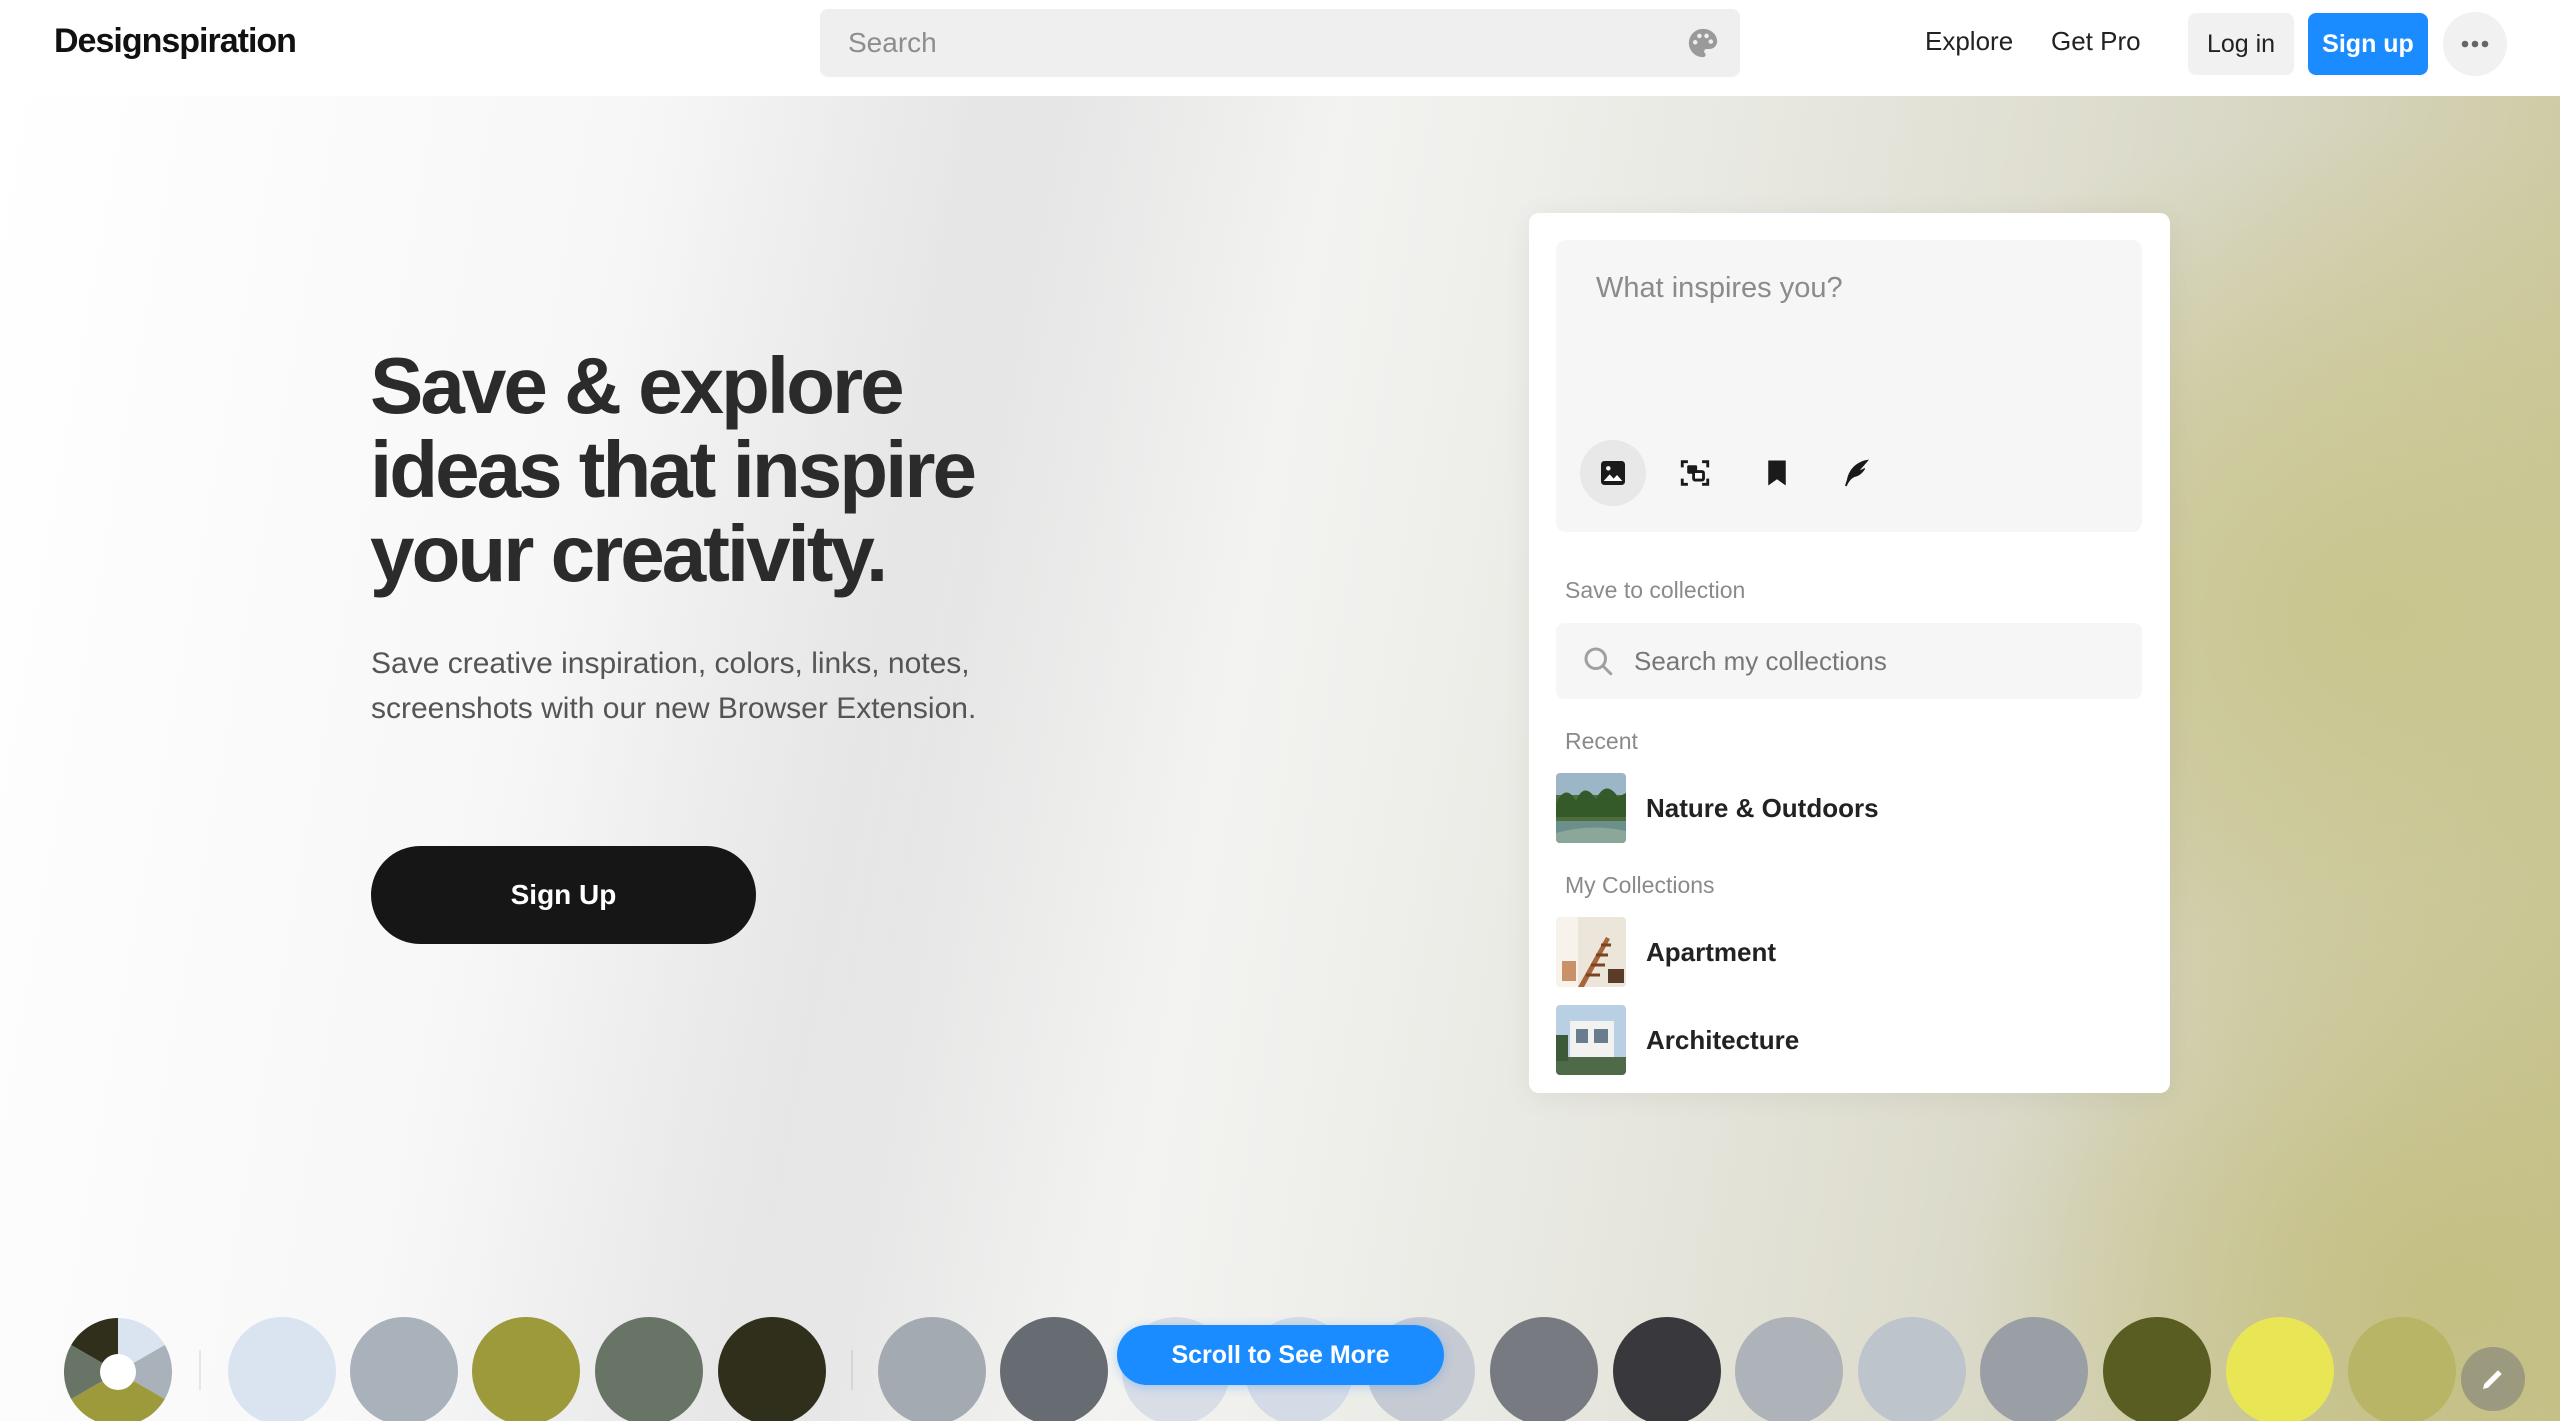 The image size is (2560, 1421). I want to click on collection-search-box, so click(1849, 661).